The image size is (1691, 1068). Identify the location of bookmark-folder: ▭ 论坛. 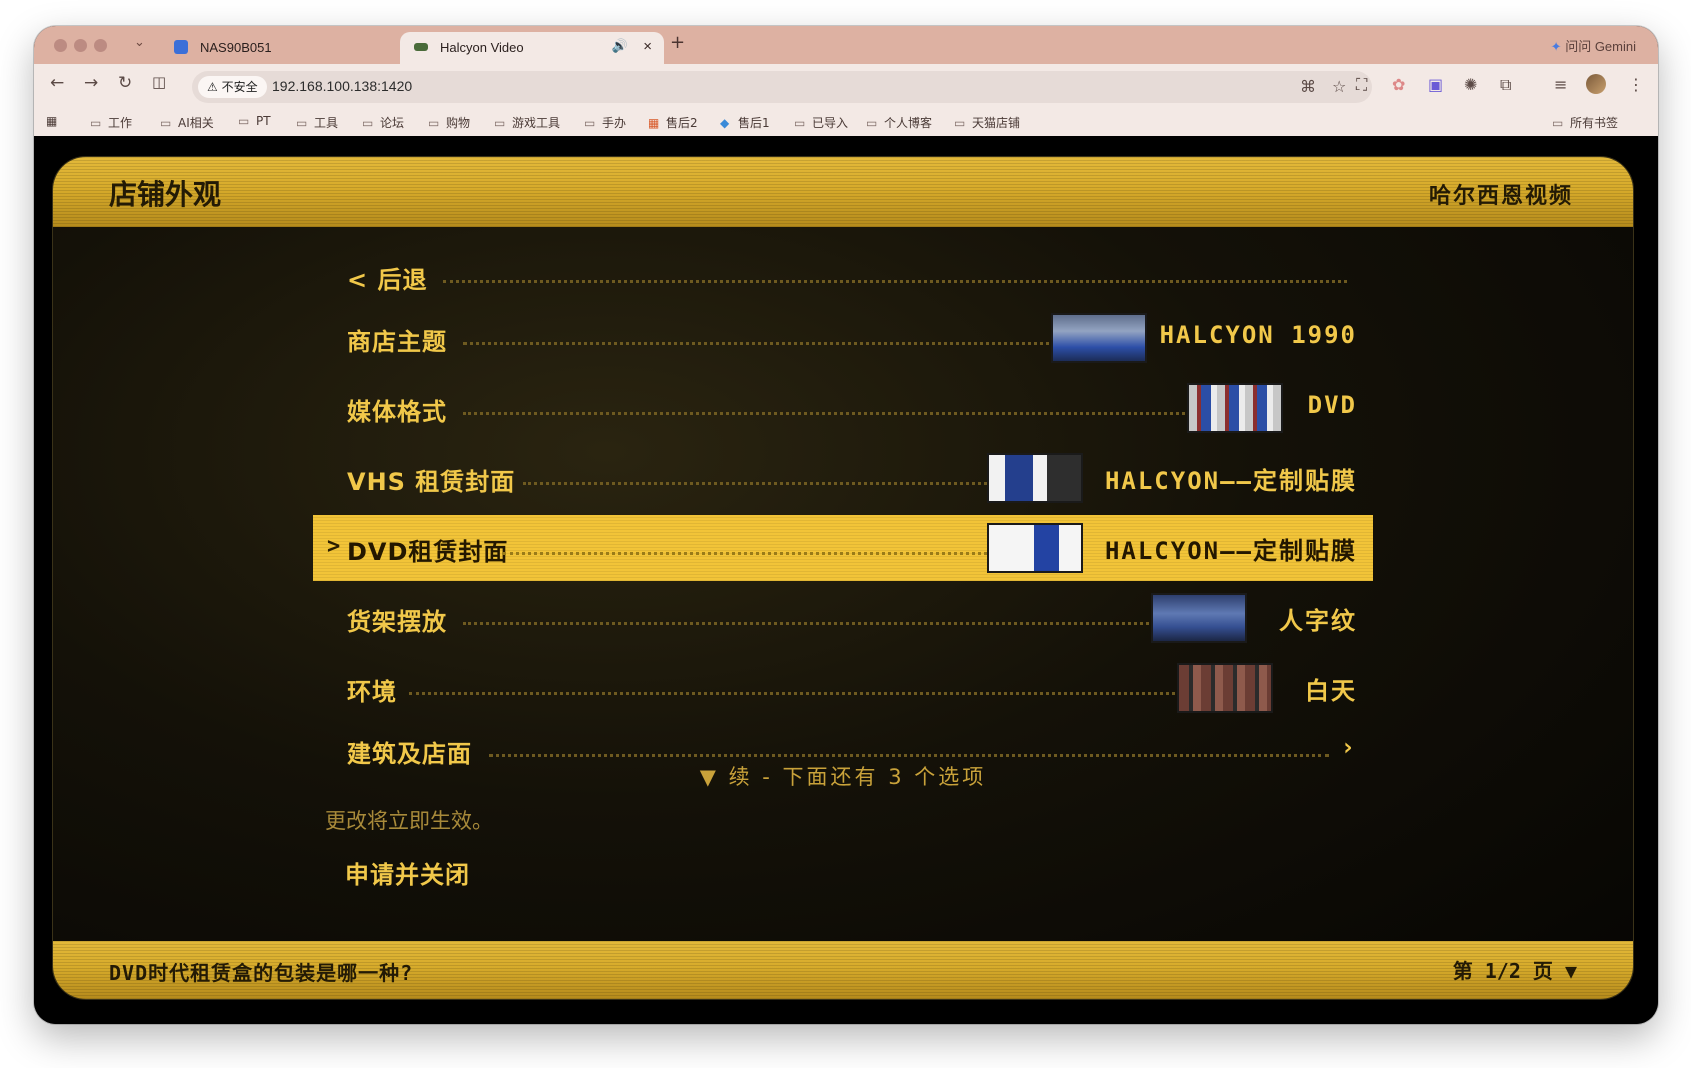
(383, 122).